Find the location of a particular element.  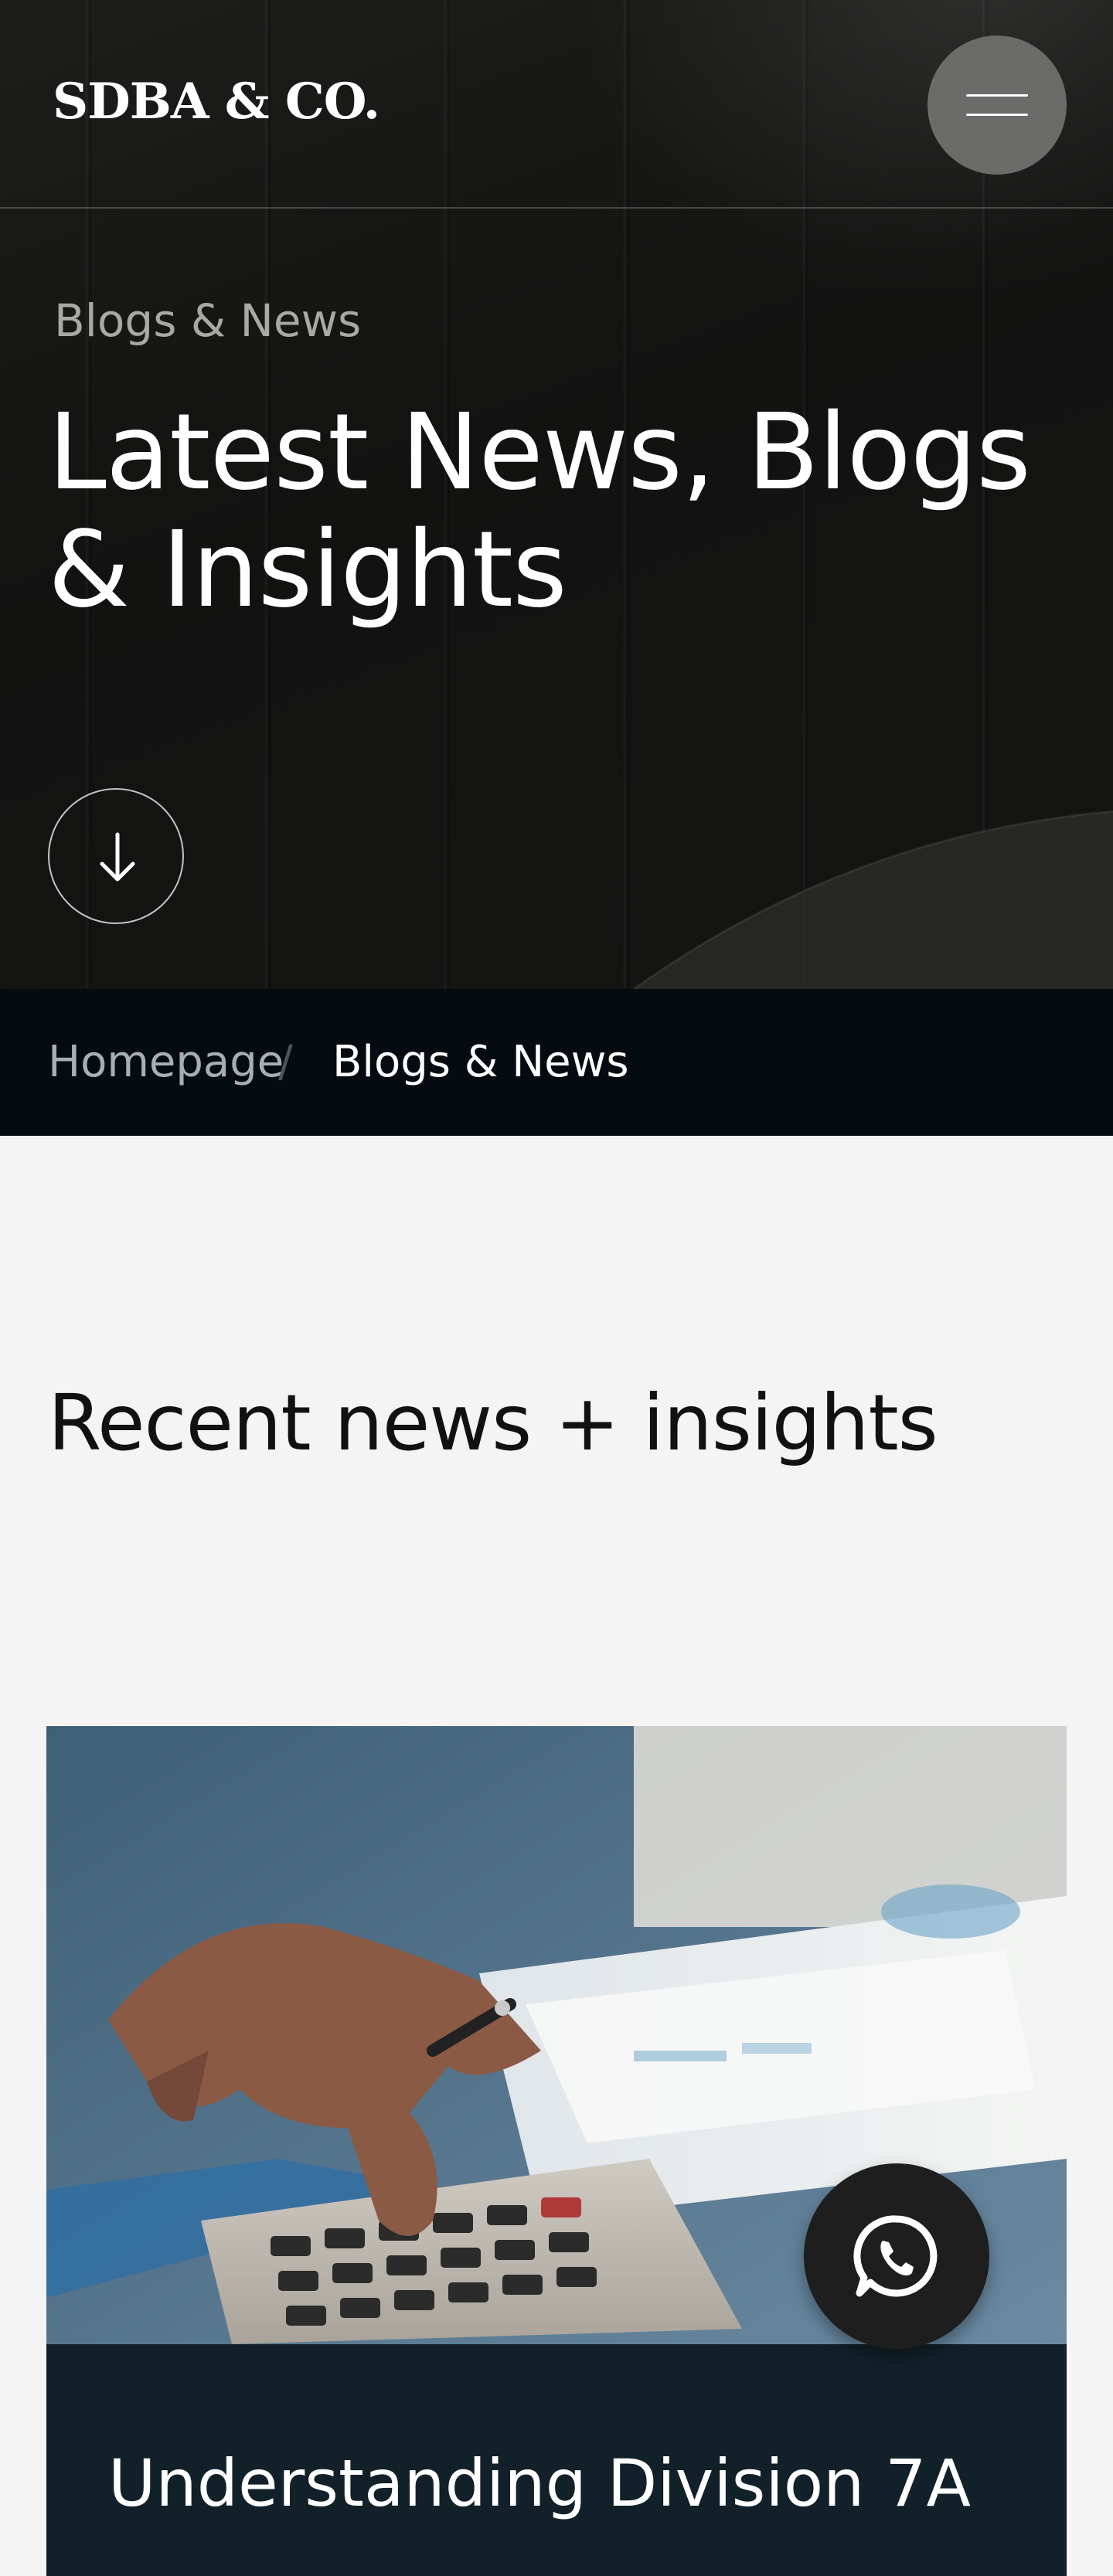

arrow-down-icon is located at coordinates (117, 857).